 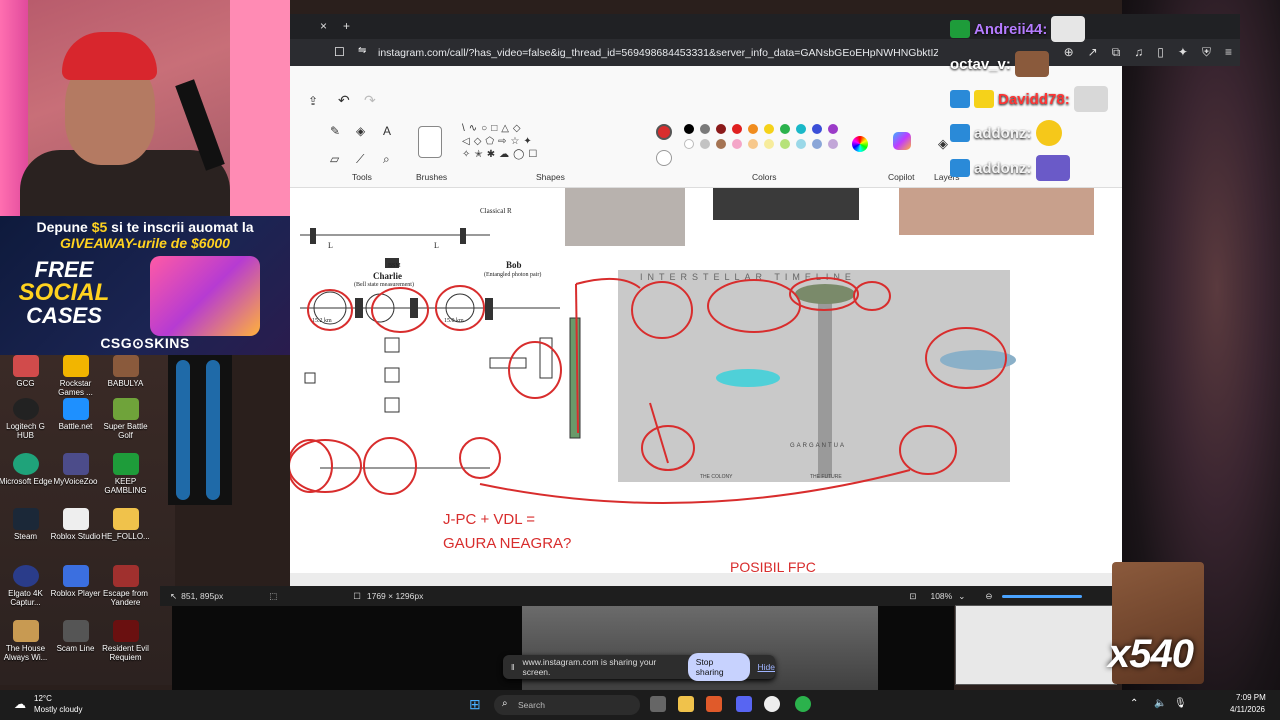 What do you see at coordinates (75, 469) in the screenshot?
I see `desktop-icon-myvoicezoo: MyVoiceZoo` at bounding box center [75, 469].